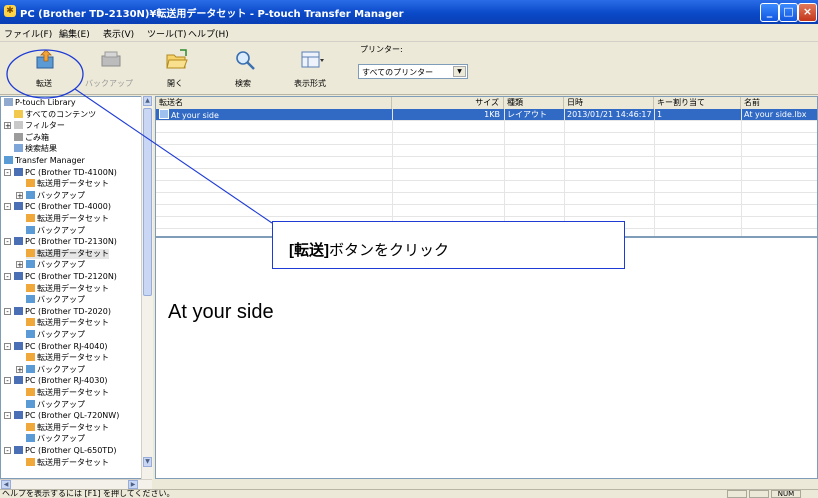 The height and width of the screenshot is (498, 818). Describe the element at coordinates (208, 33) in the screenshot. I see `menu-help: ヘルプ(H)` at that location.